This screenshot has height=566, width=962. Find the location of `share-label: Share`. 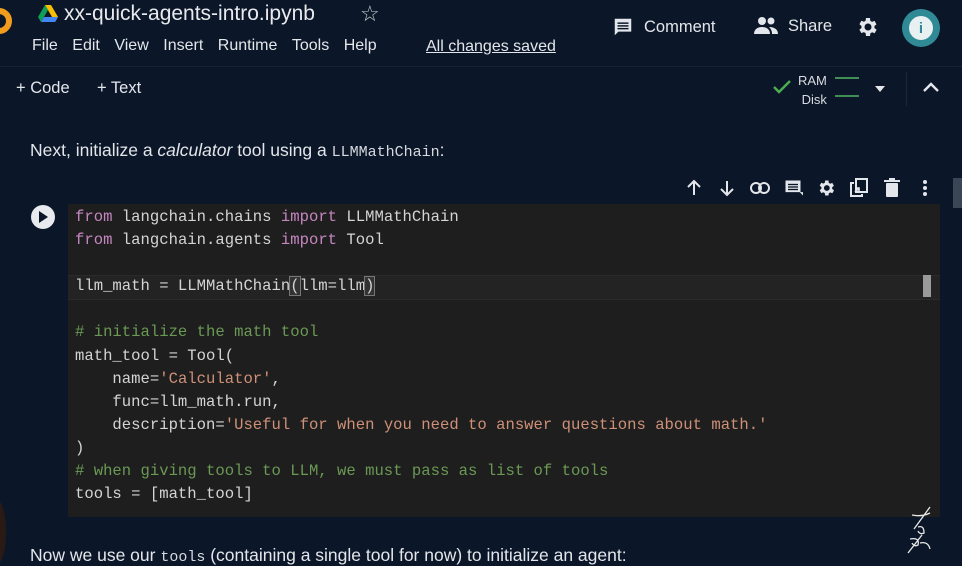

share-label: Share is located at coordinates (810, 25).